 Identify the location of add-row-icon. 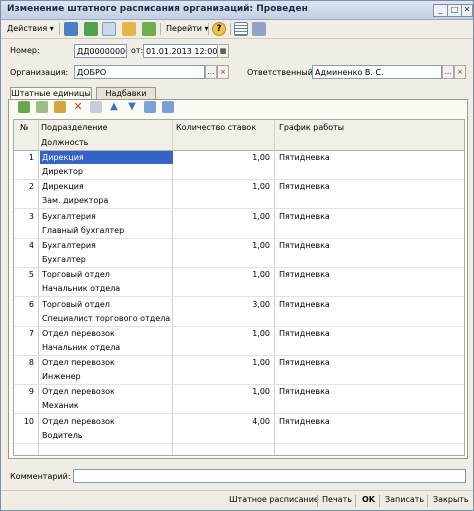
(24, 107).